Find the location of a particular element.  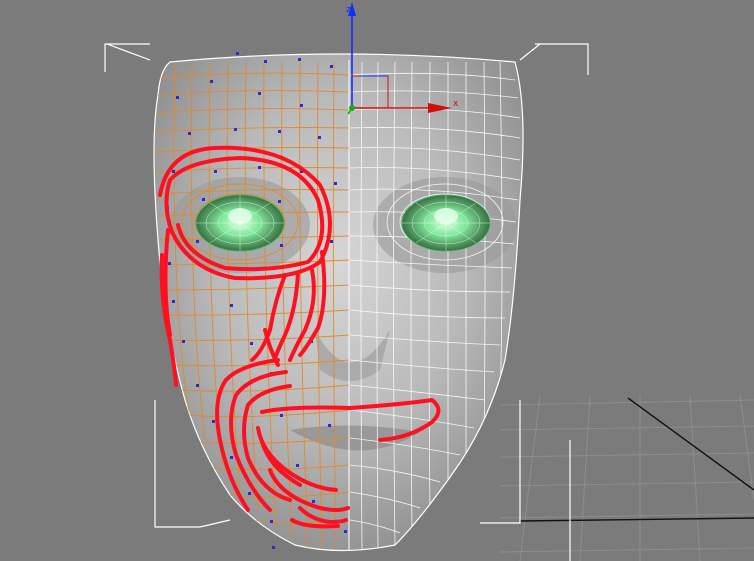

ground-grid is located at coordinates (626, 477).